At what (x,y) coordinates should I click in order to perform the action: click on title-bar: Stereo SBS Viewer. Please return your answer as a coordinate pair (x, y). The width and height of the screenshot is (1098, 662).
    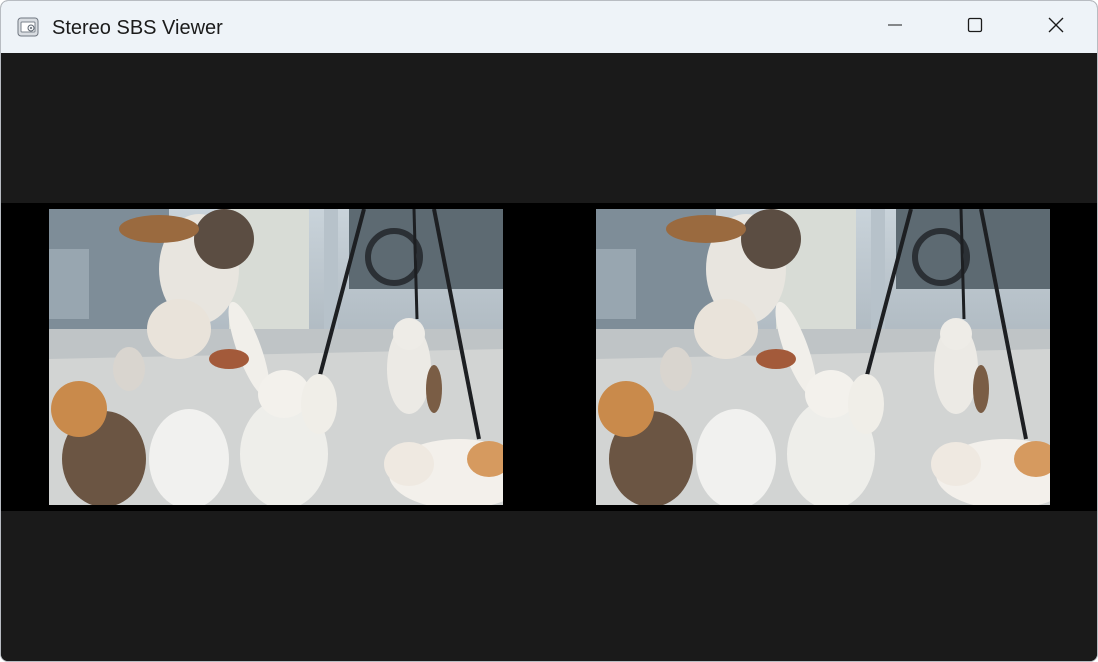
    Looking at the image, I should click on (549, 27).